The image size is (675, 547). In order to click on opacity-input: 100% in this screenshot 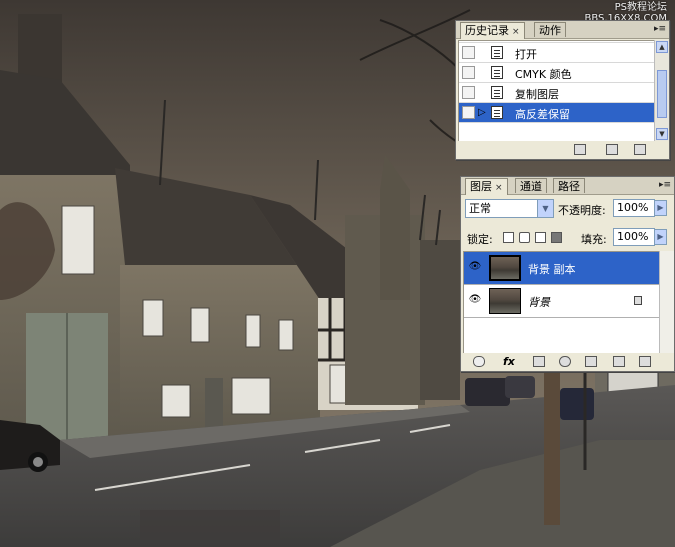, I will do `click(634, 208)`.